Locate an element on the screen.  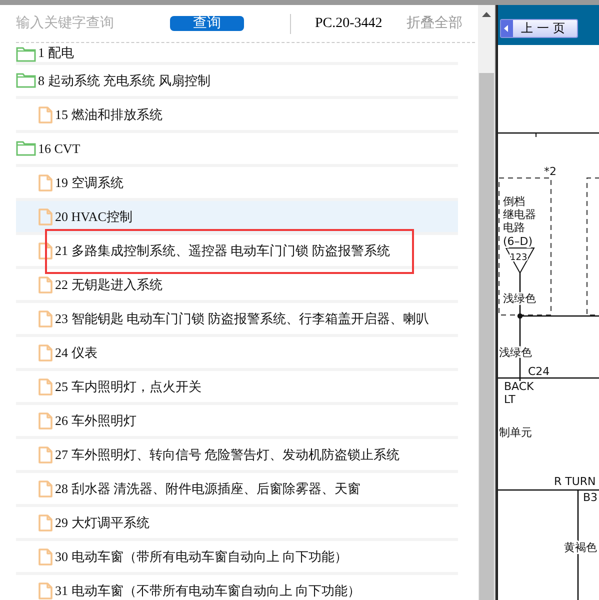
diagram-label: 123 is located at coordinates (519, 258).